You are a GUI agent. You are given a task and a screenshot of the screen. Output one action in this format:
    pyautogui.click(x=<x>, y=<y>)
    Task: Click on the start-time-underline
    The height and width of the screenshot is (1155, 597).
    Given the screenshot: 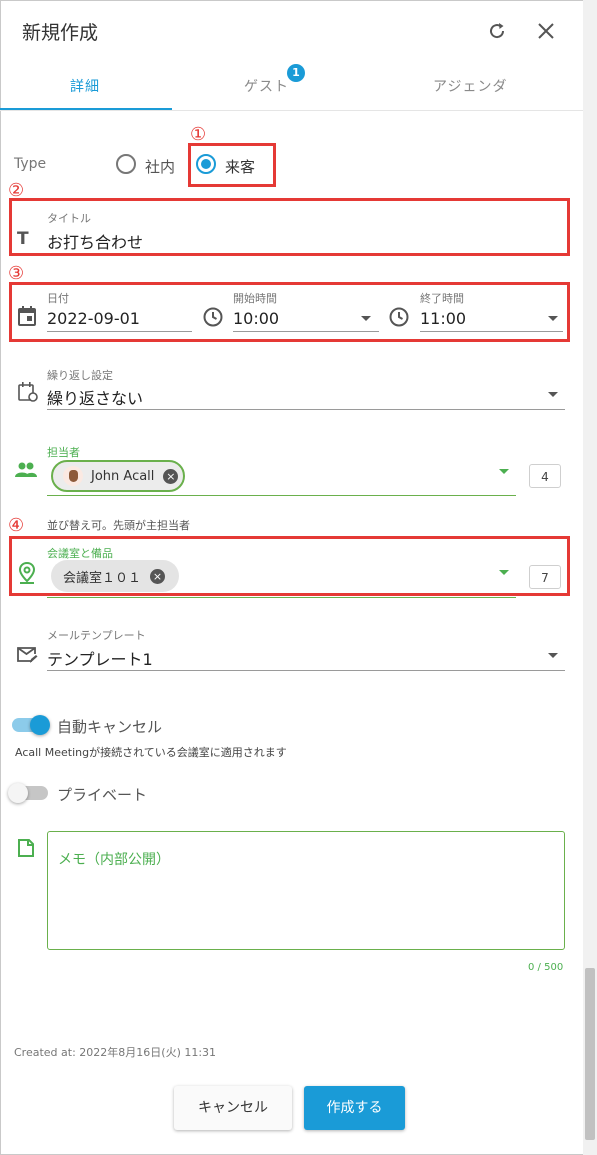 What is the action you would take?
    pyautogui.click(x=306, y=331)
    